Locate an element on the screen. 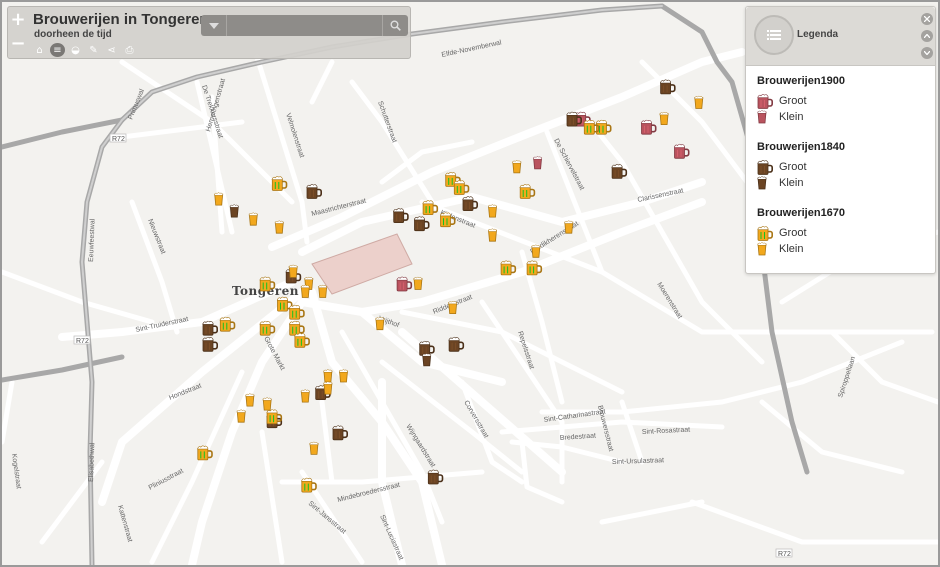 The height and width of the screenshot is (567, 940). chevron-up-icon is located at coordinates (927, 36).